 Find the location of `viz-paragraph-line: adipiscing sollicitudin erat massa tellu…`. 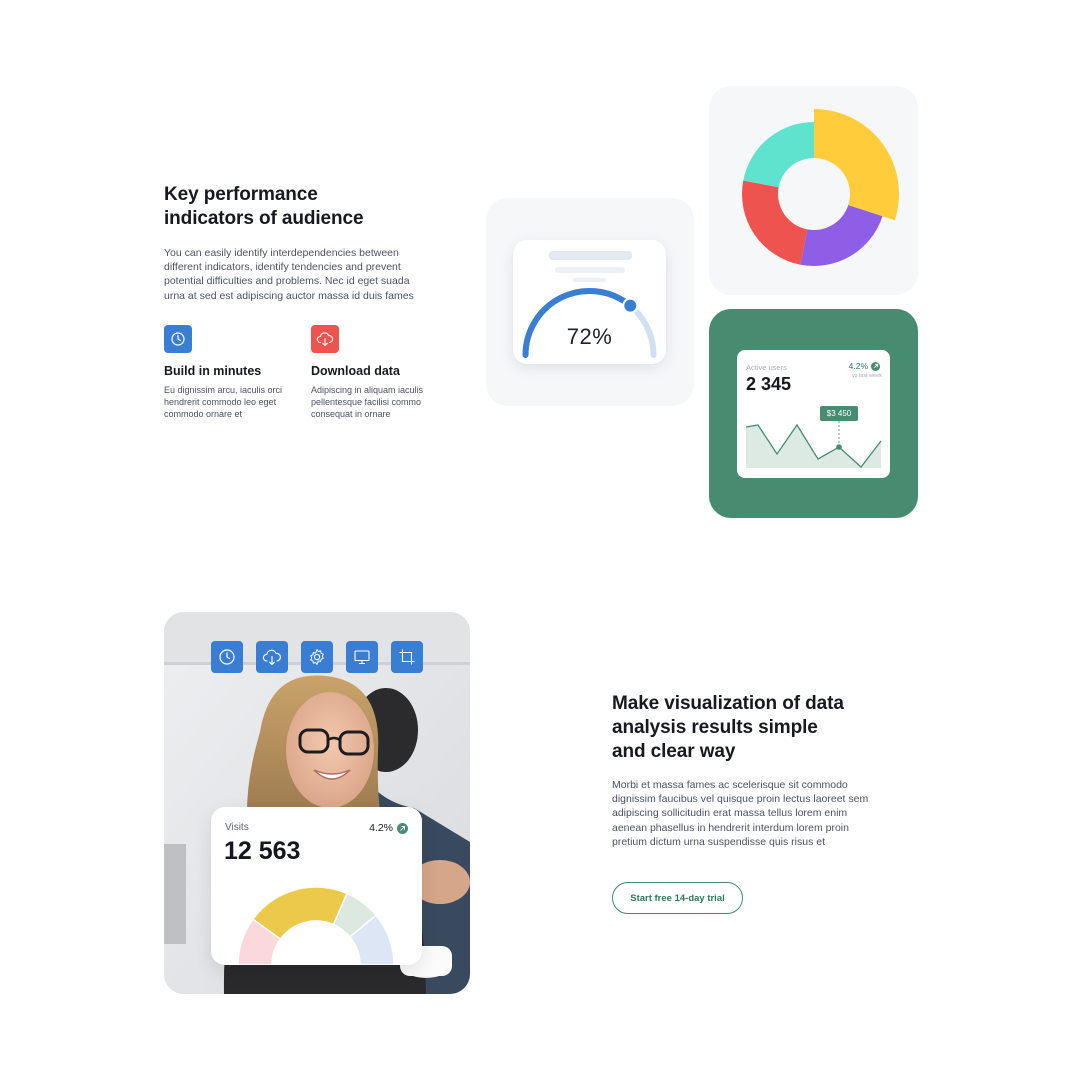

viz-paragraph-line: adipiscing sollicitudin erat massa tellu… is located at coordinates (730, 813).